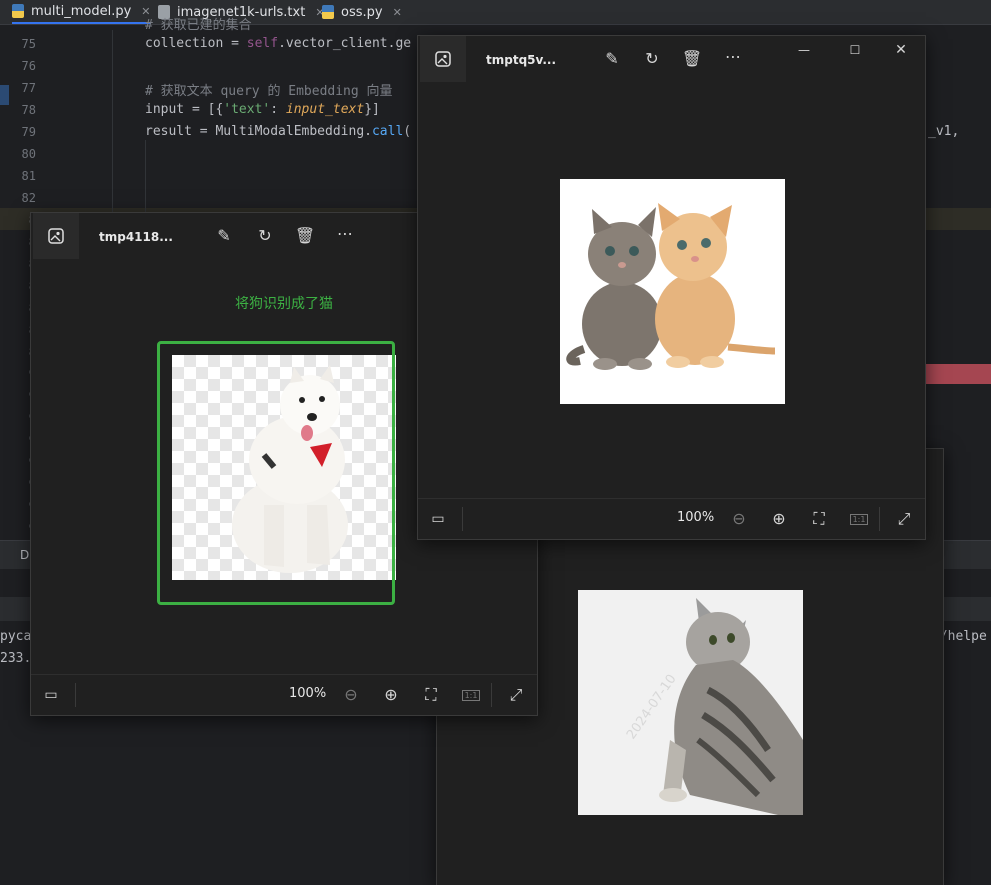 Image resolution: width=991 pixels, height=885 pixels. I want to click on code-comment: # 获取已建的集合, so click(198, 25).